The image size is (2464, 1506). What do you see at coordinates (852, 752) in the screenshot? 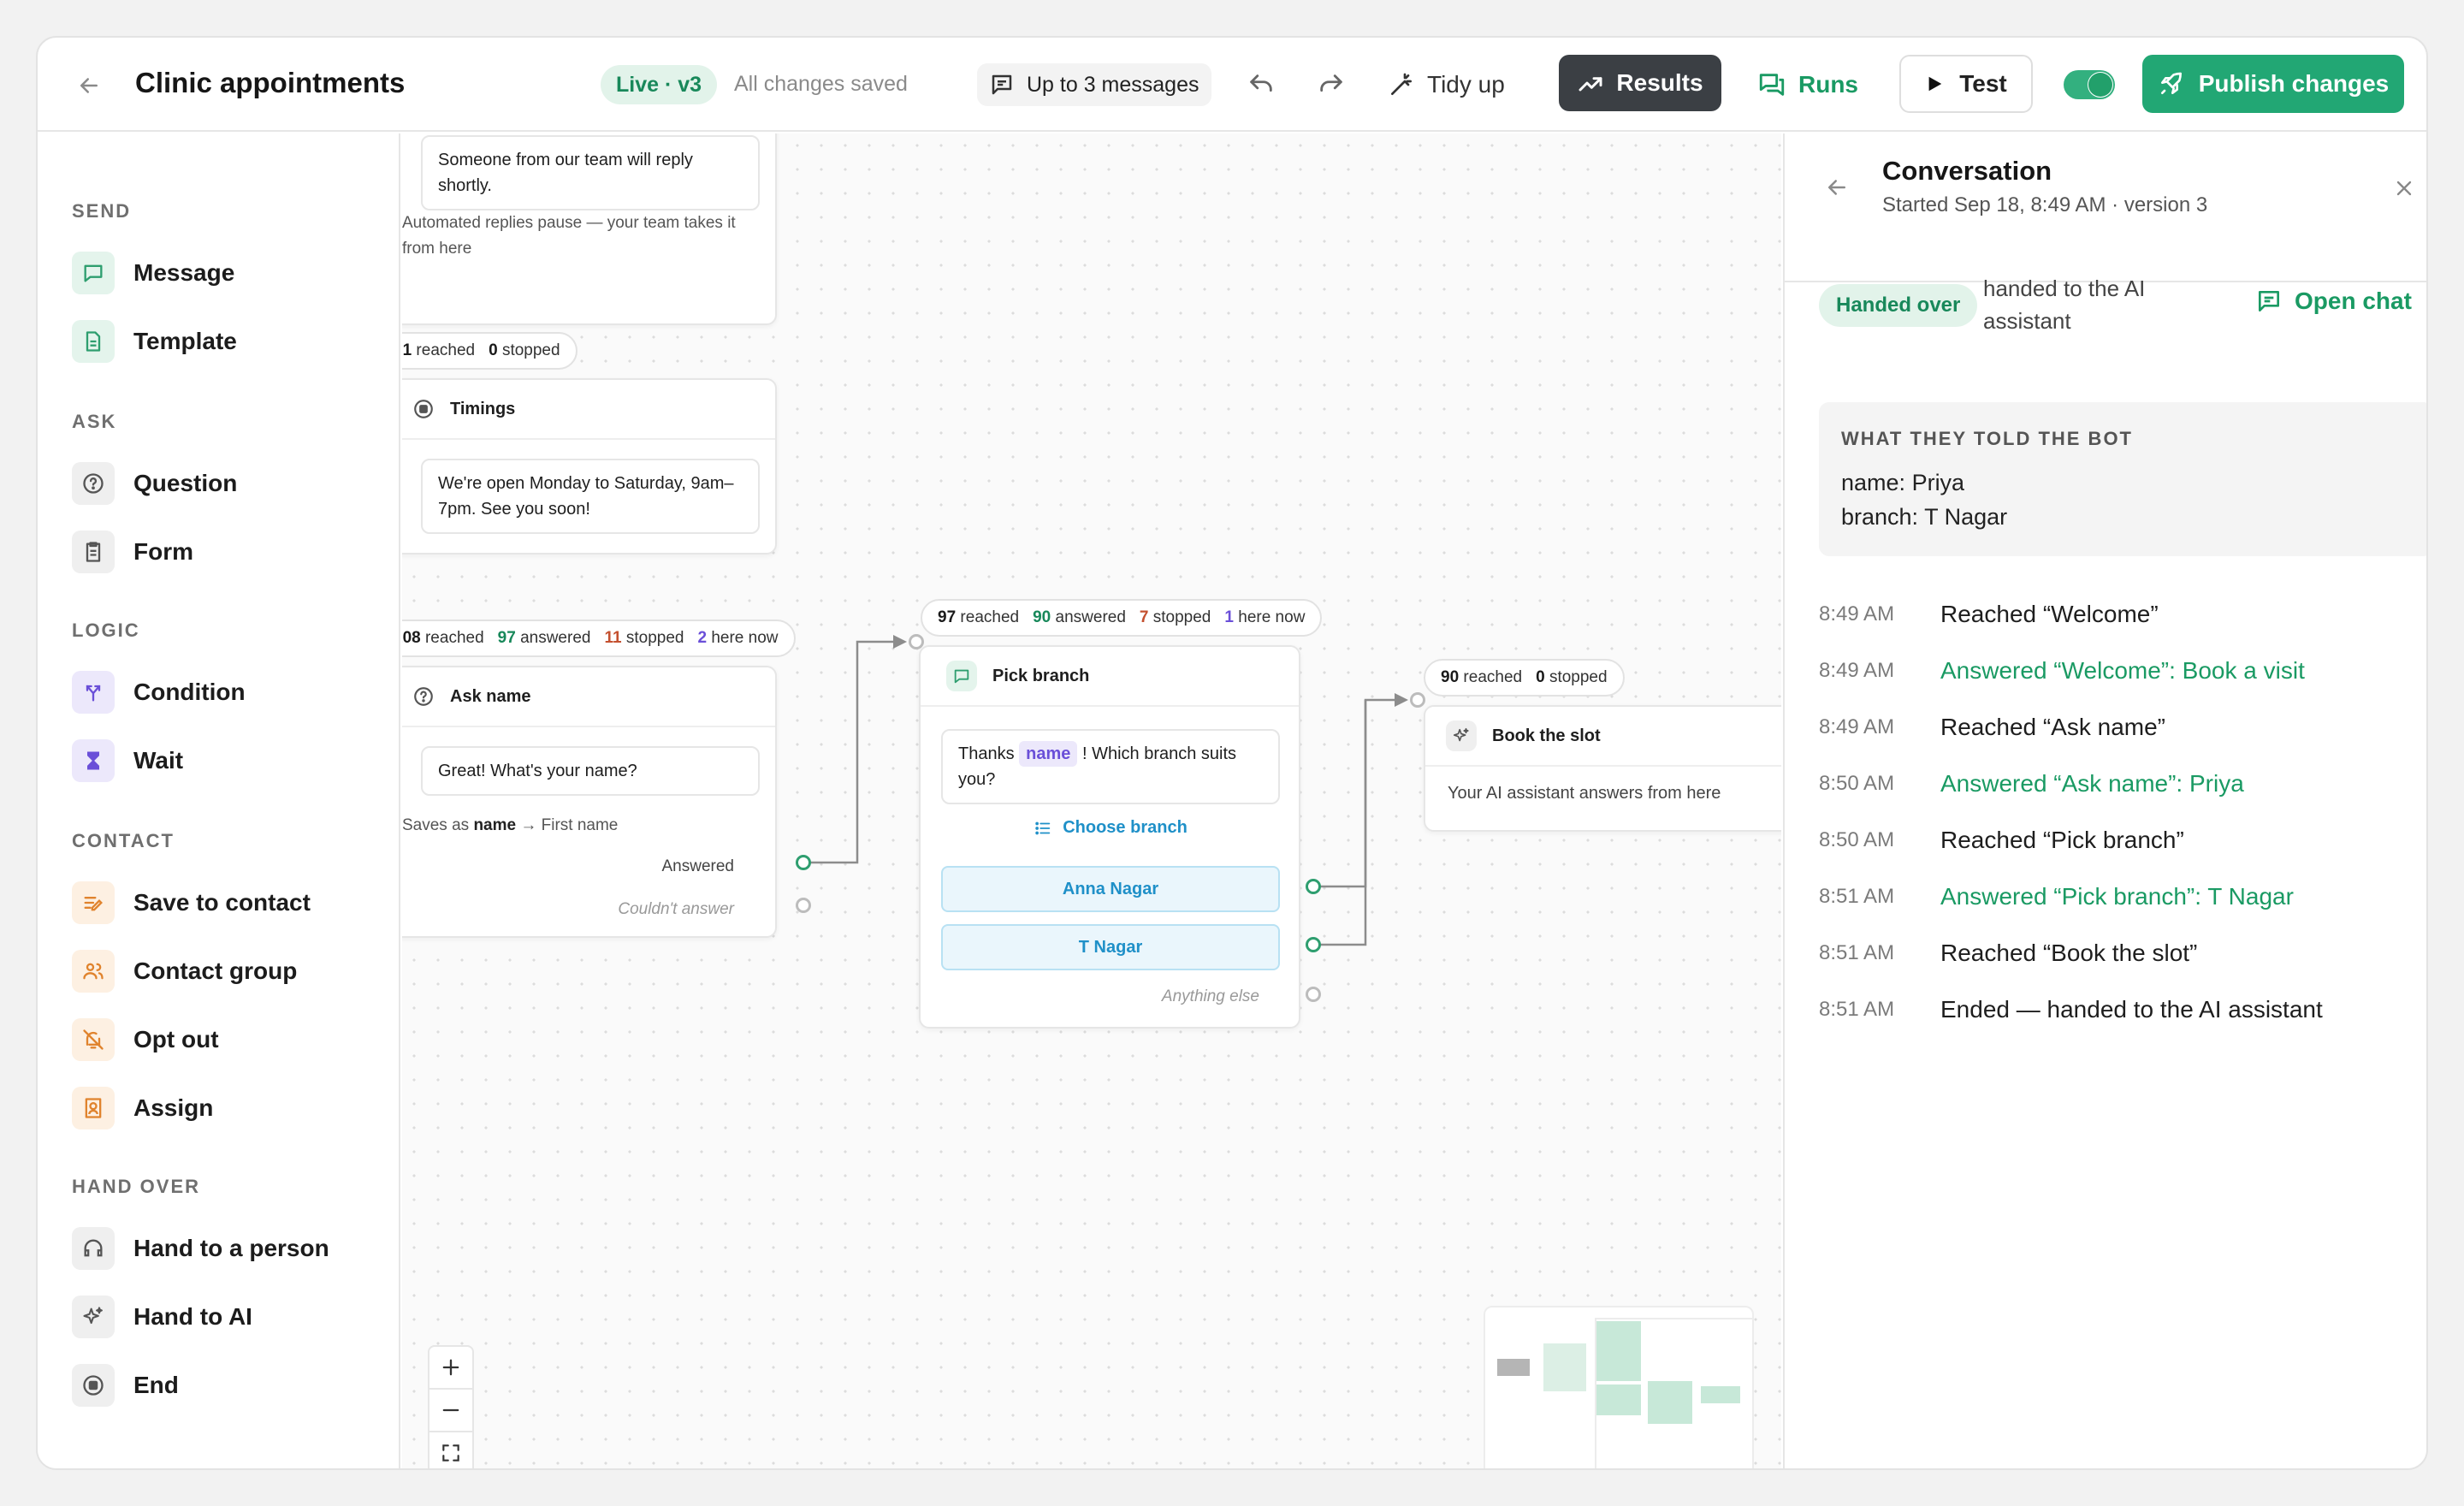
I see `connector-ask-to-branch` at bounding box center [852, 752].